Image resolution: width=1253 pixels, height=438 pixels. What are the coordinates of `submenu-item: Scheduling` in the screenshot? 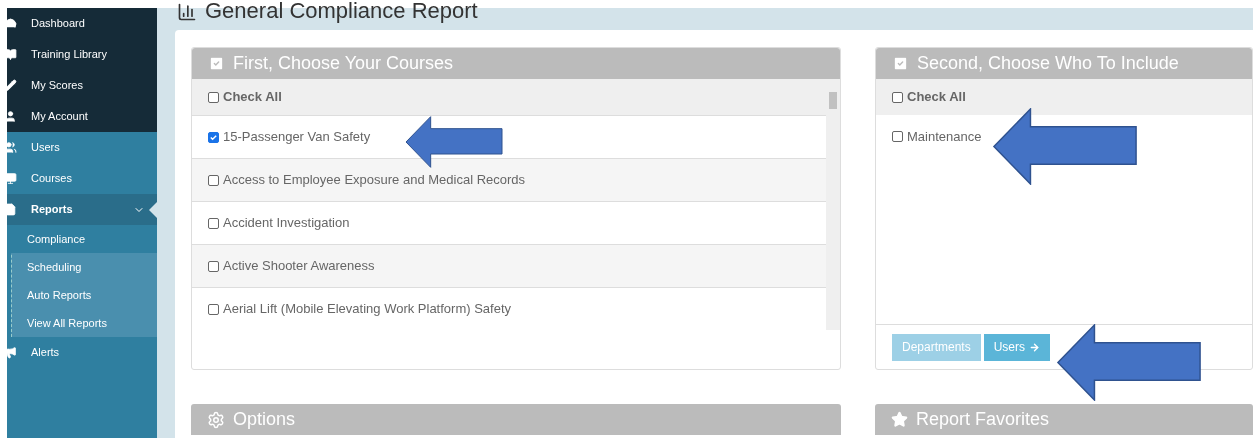 It's located at (84, 267).